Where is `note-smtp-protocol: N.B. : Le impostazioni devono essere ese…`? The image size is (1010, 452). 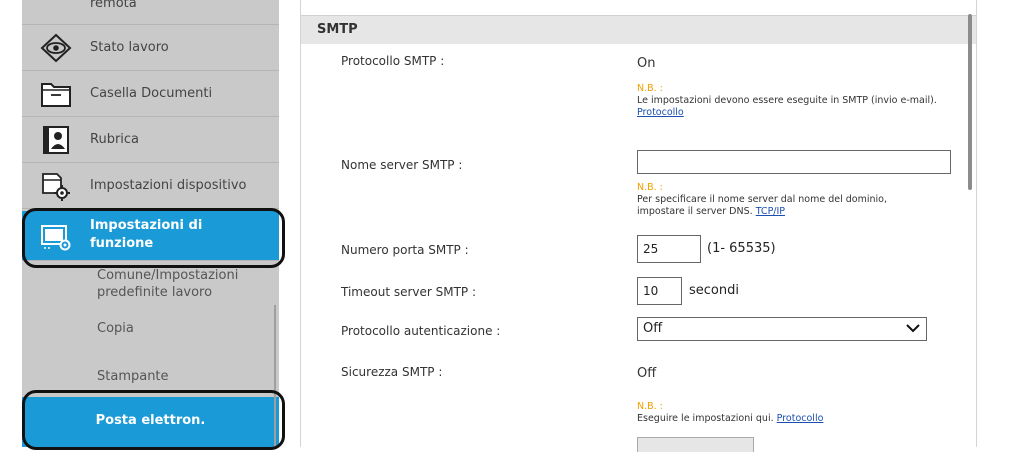
note-smtp-protocol: N.B. : Le impostazioni devono essere ese… is located at coordinates (787, 101).